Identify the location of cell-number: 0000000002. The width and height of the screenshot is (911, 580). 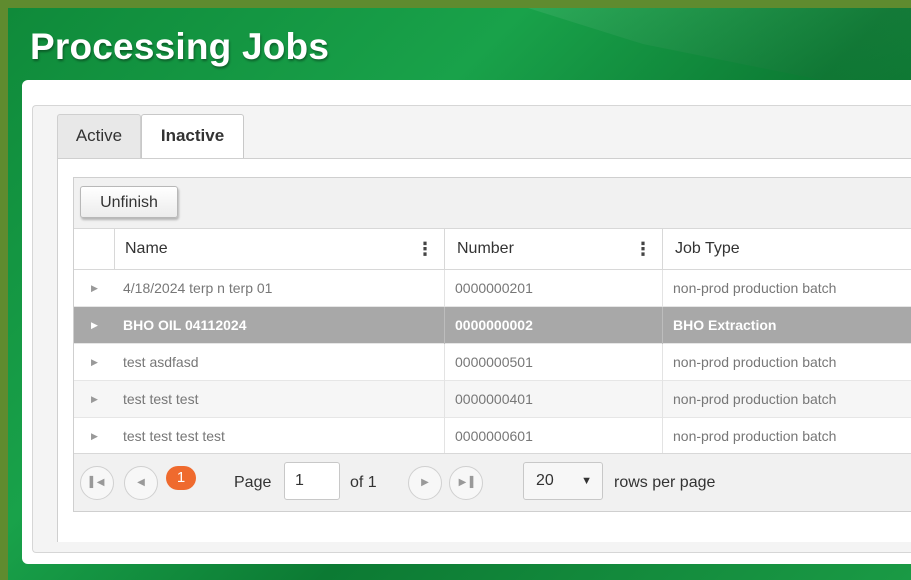
(554, 325).